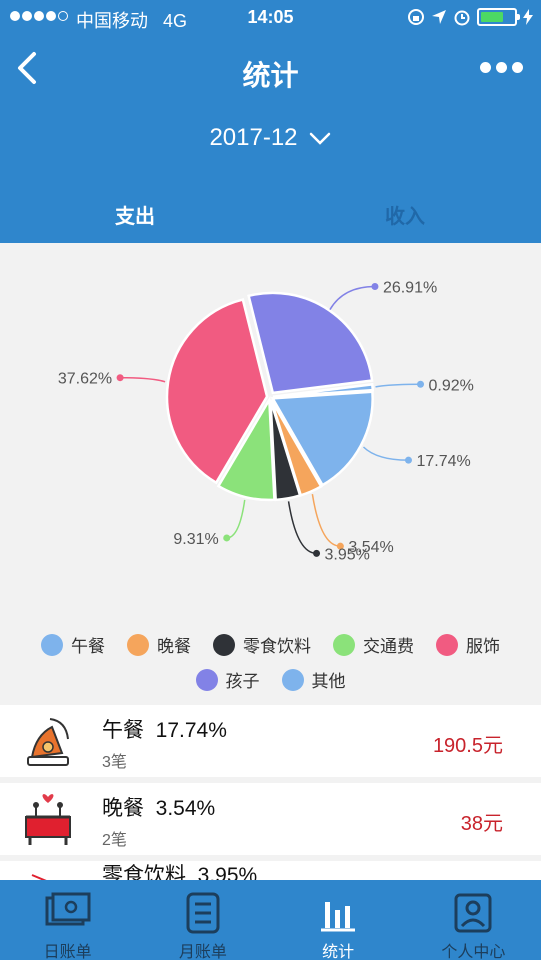 The height and width of the screenshot is (960, 541). What do you see at coordinates (48, 742) in the screenshot?
I see `lunch-icon` at bounding box center [48, 742].